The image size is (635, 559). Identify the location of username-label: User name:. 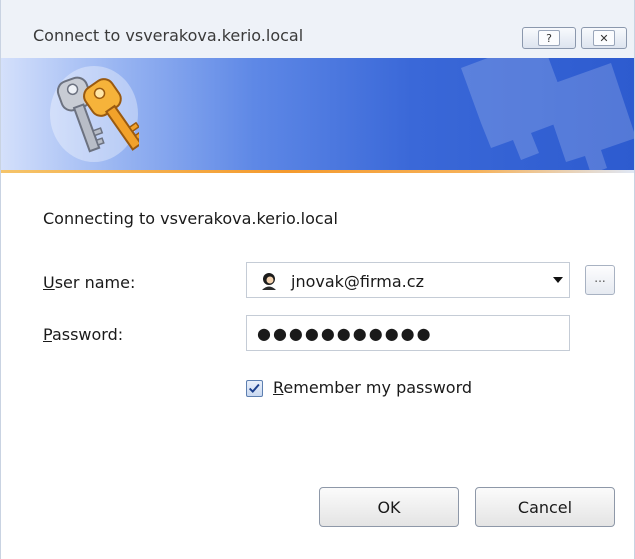
(89, 282).